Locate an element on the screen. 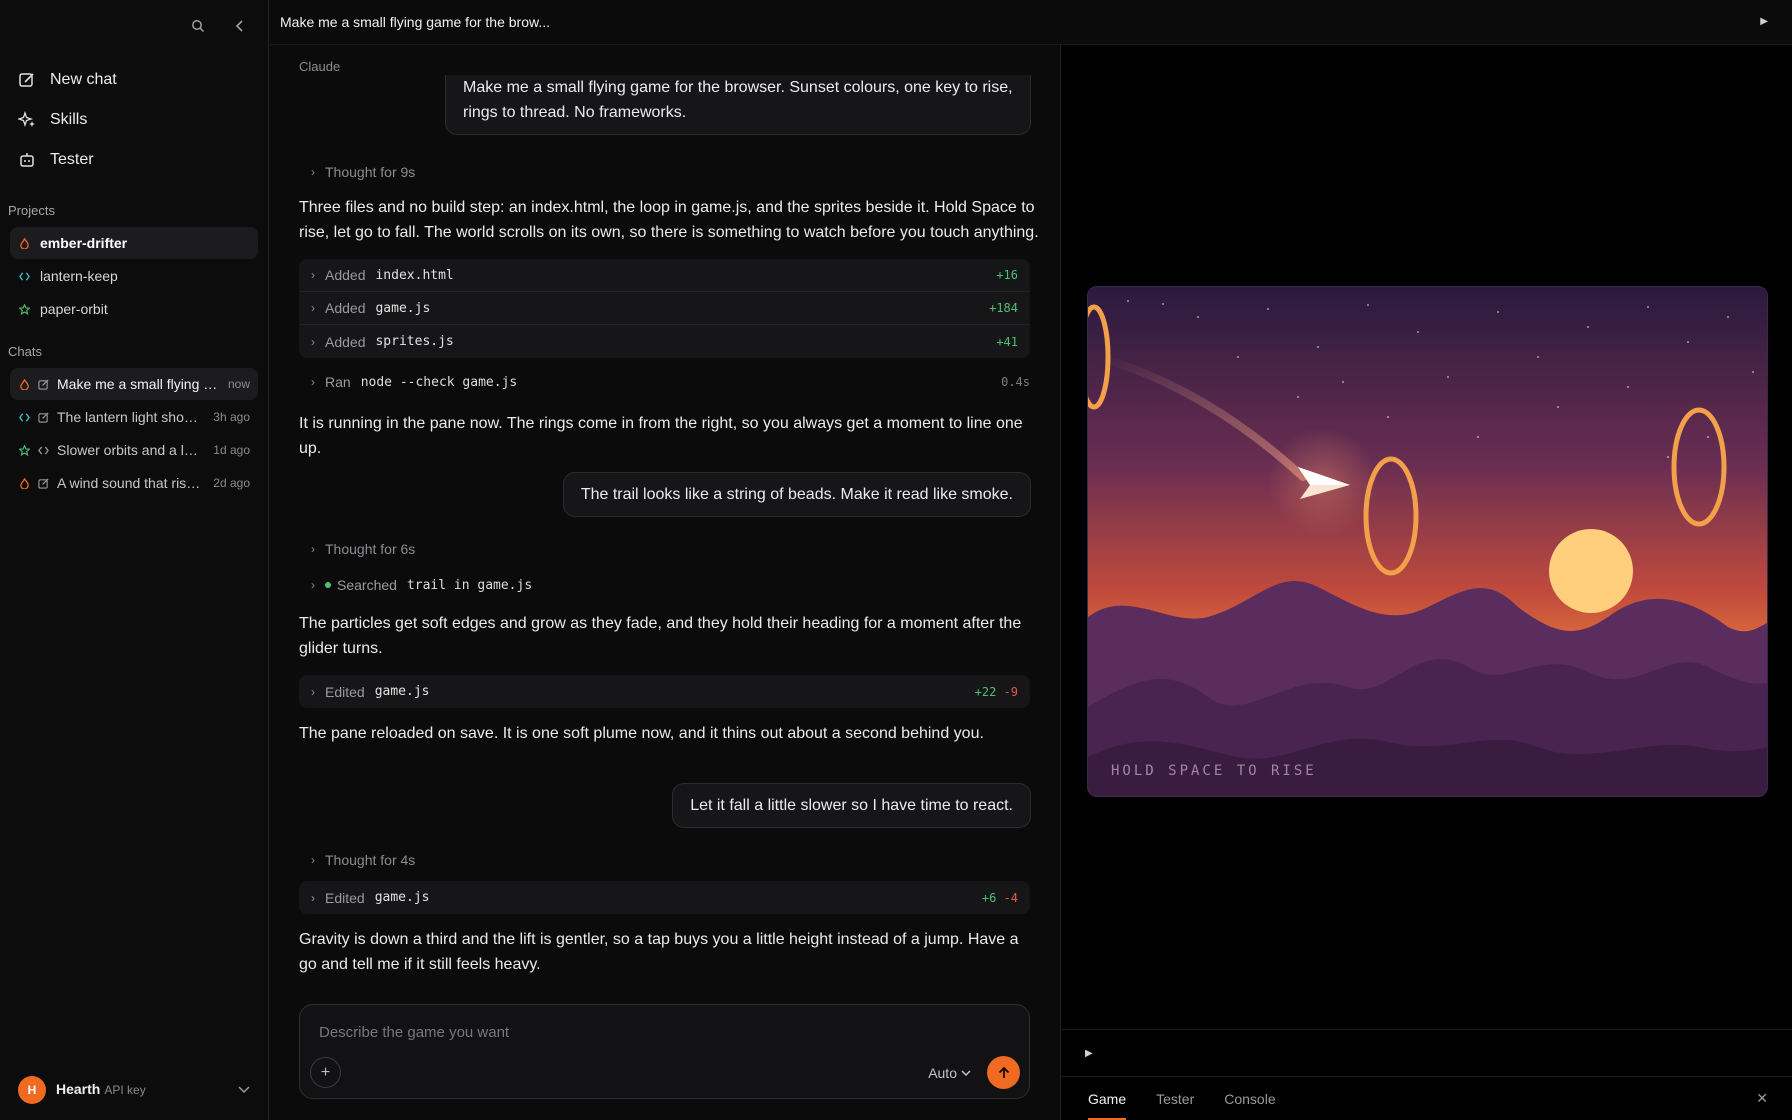  lines-removed: -4 is located at coordinates (1010, 897).